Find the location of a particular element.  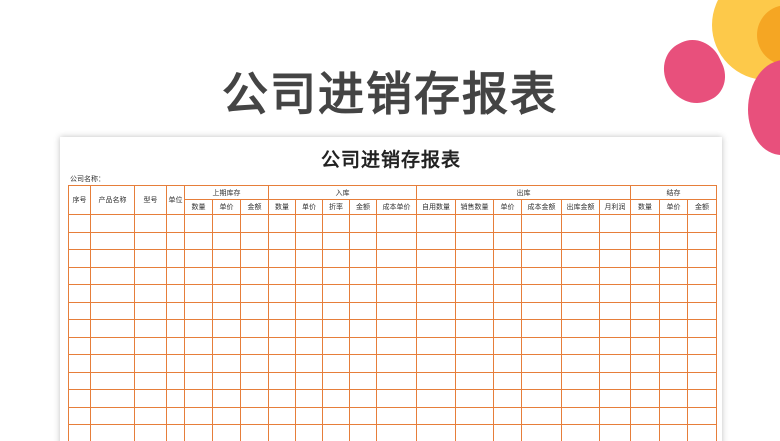

company-name-label: 公司名称： is located at coordinates (87, 179).